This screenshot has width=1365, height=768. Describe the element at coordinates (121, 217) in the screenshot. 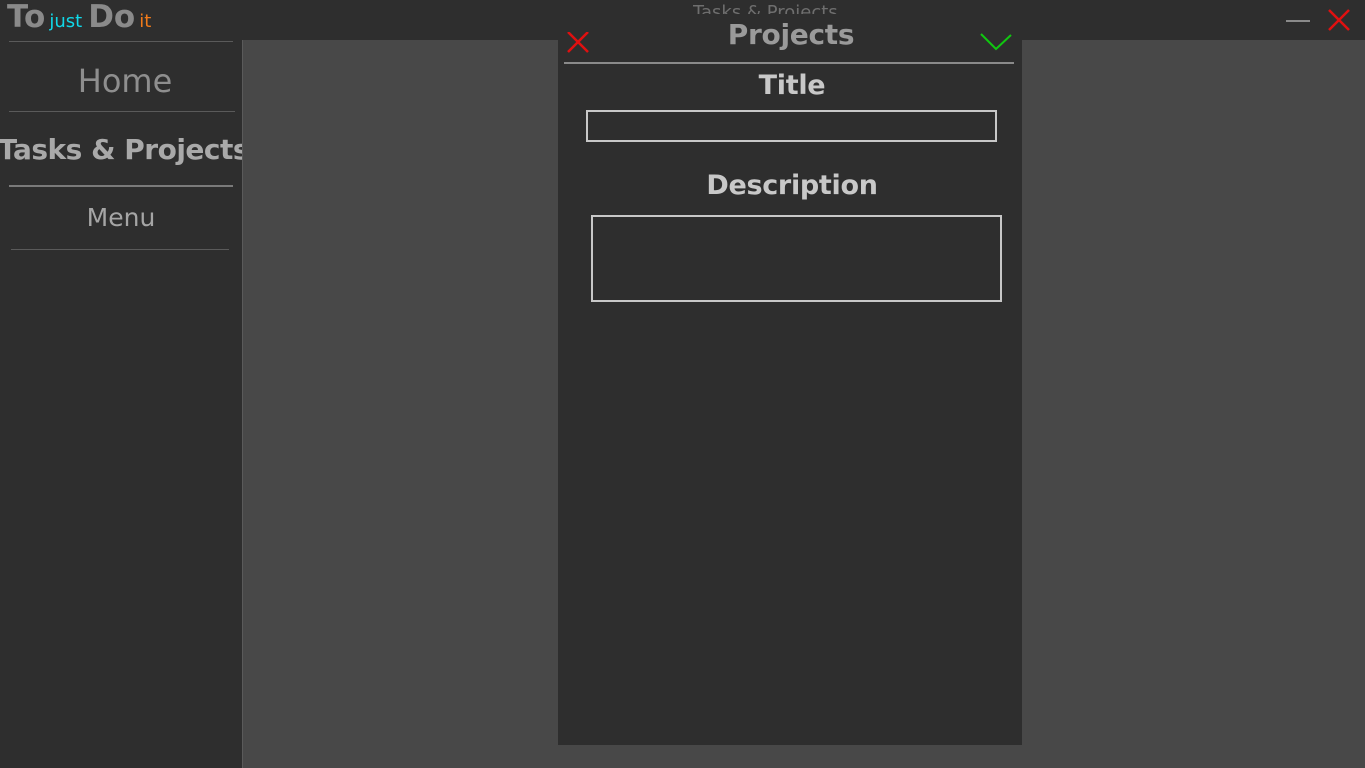

I see `sidebar-item-menu: Menu` at that location.